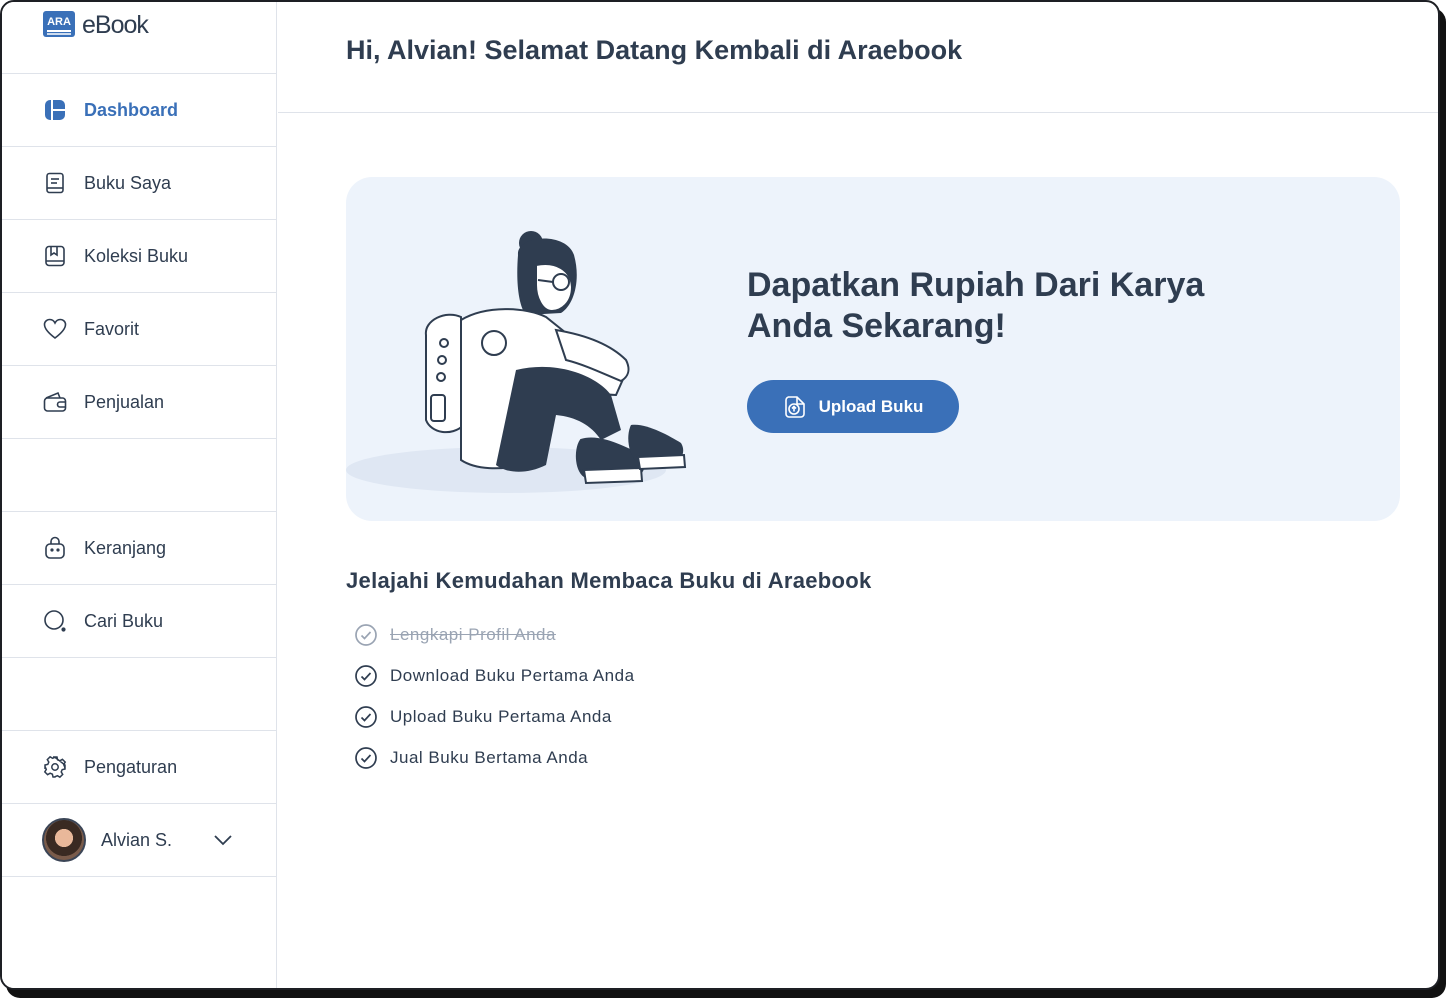 The width and height of the screenshot is (1450, 999). I want to click on book-icon, so click(55, 183).